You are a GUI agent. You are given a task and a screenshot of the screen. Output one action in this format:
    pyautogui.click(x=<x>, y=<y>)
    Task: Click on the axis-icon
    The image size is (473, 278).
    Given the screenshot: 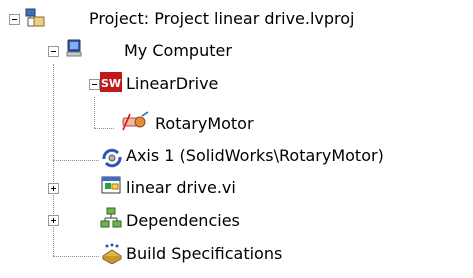 What is the action you would take?
    pyautogui.click(x=112, y=158)
    